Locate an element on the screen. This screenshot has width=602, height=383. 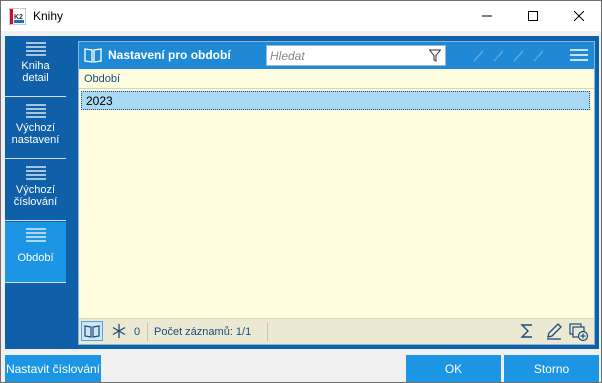
row-cell-obdobi: 2023 is located at coordinates (99, 101).